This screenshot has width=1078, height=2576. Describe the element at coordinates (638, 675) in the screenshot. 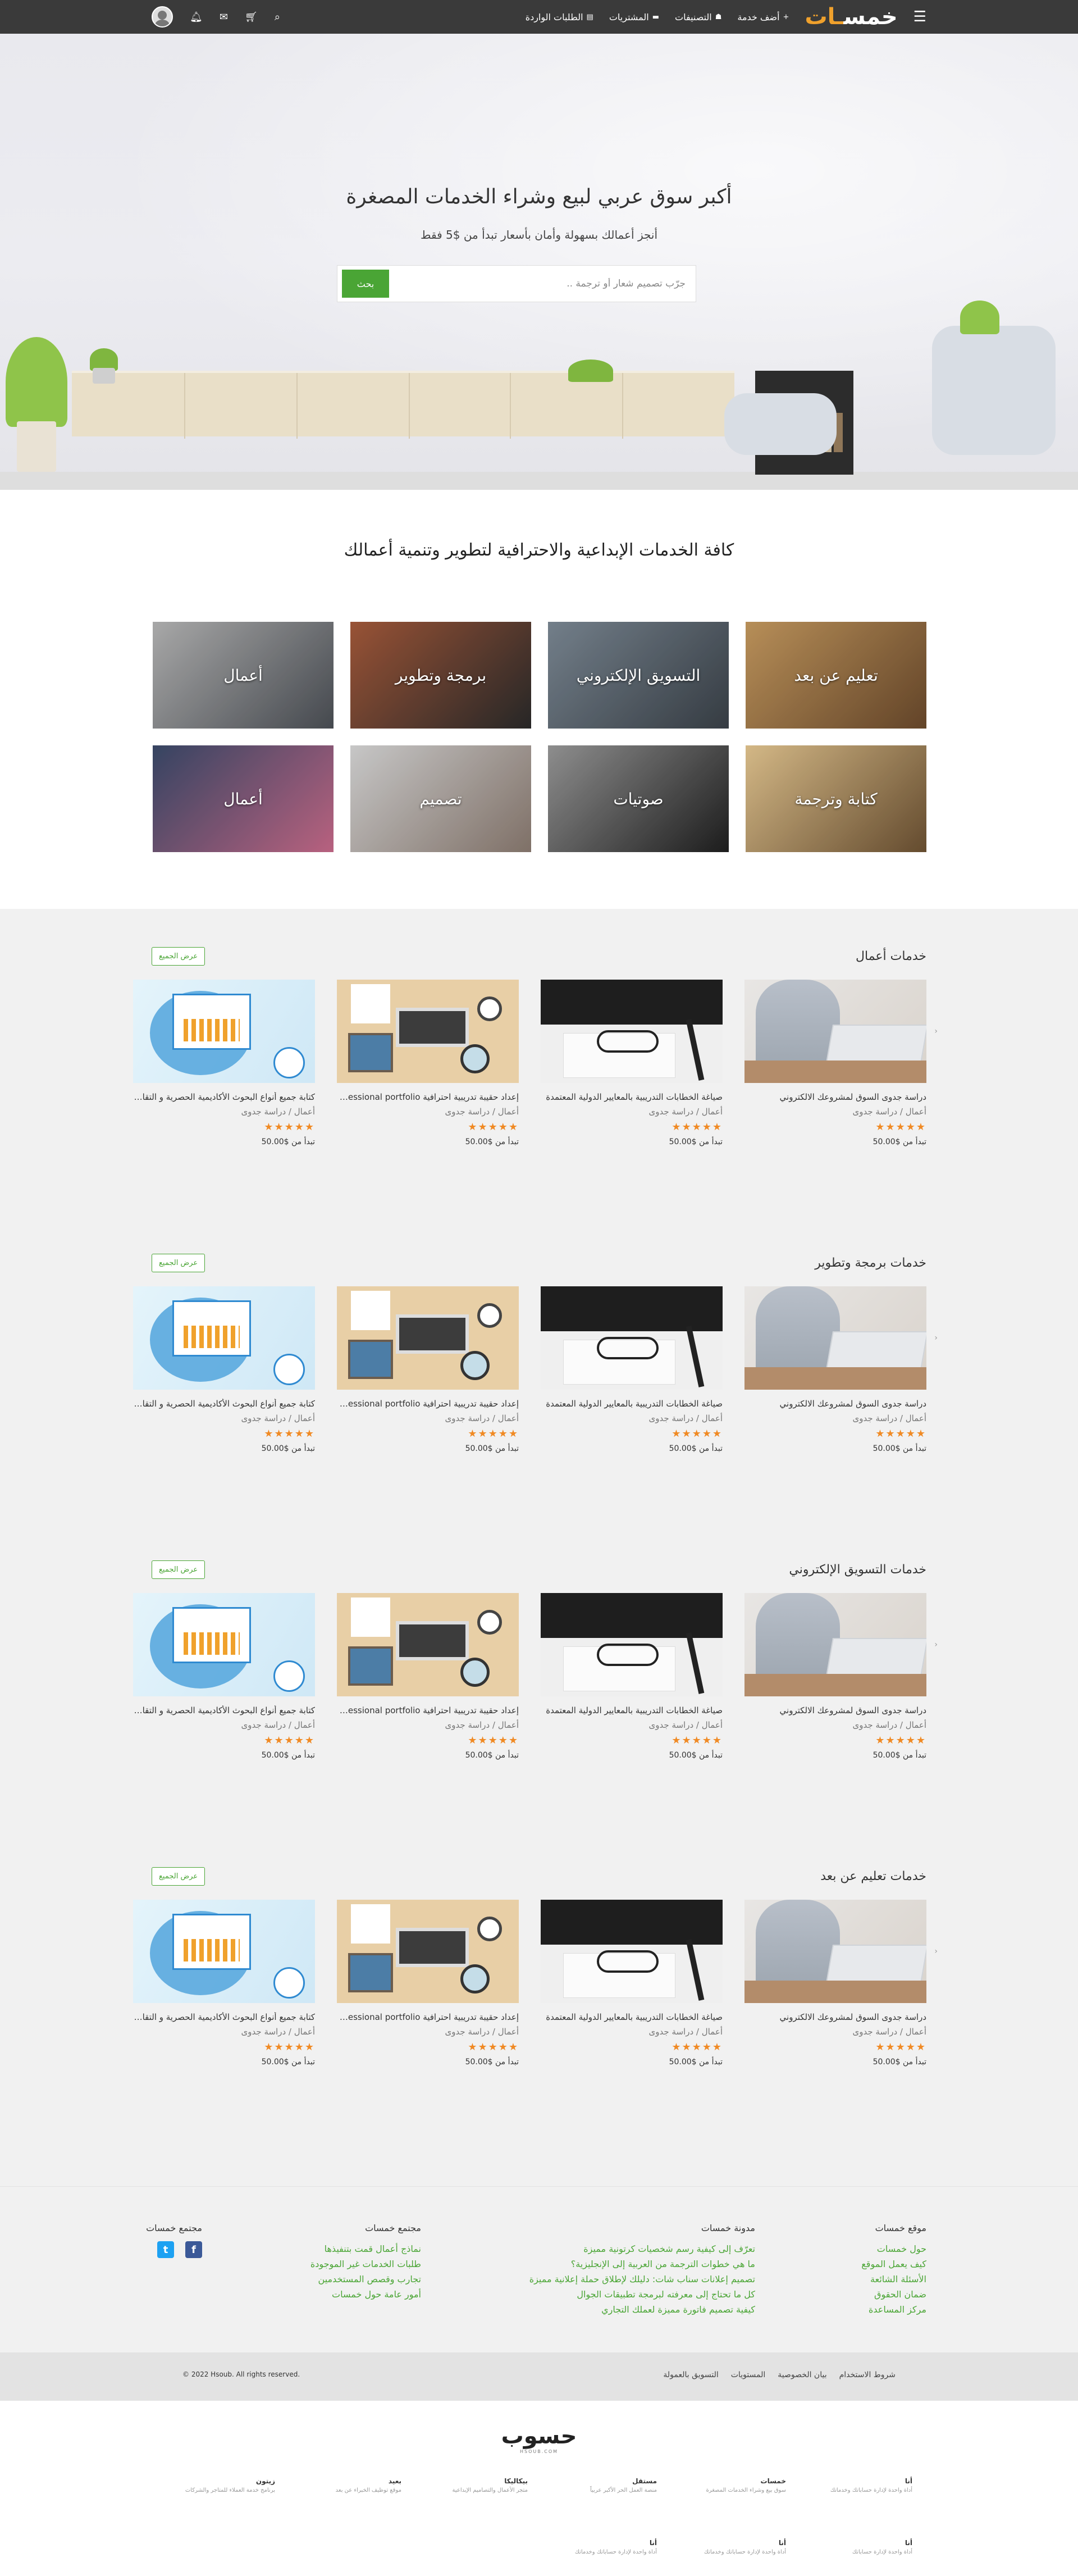

I see `category-e-marketing: التسويق الإلكتروني` at that location.